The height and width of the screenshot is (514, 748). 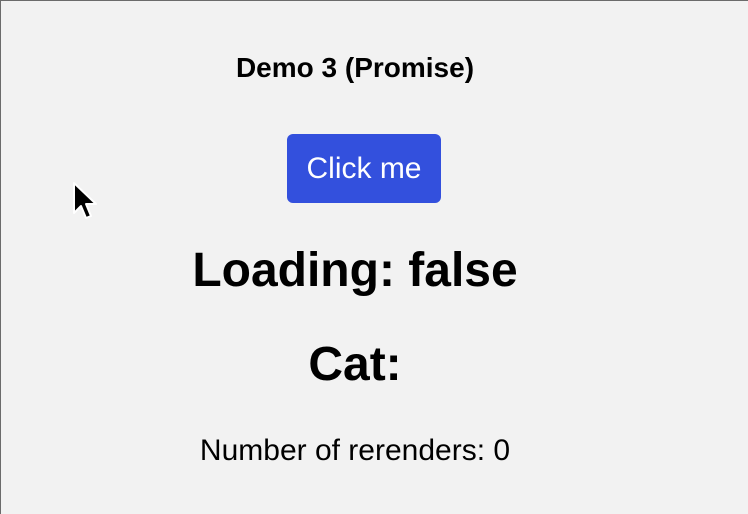 I want to click on demo-title: Demo 3 (Promise), so click(x=355, y=67).